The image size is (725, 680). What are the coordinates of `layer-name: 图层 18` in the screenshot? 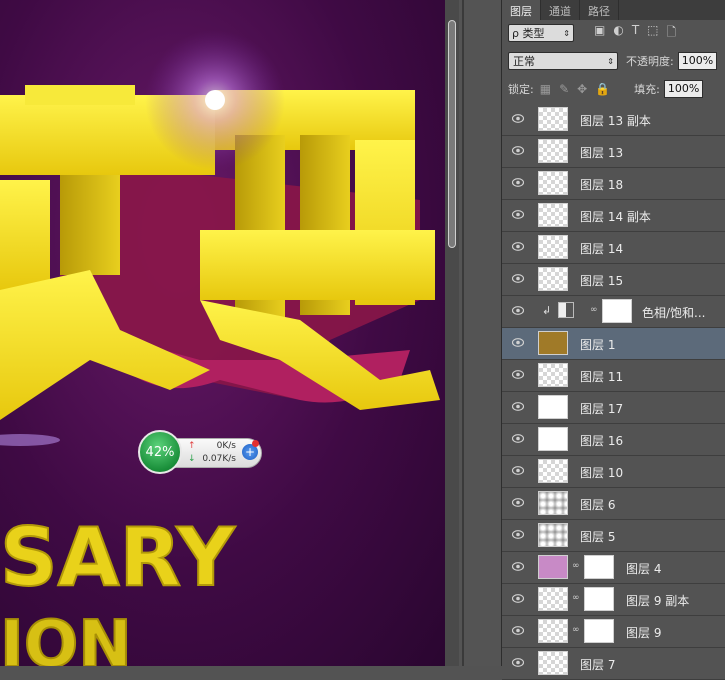 It's located at (602, 185).